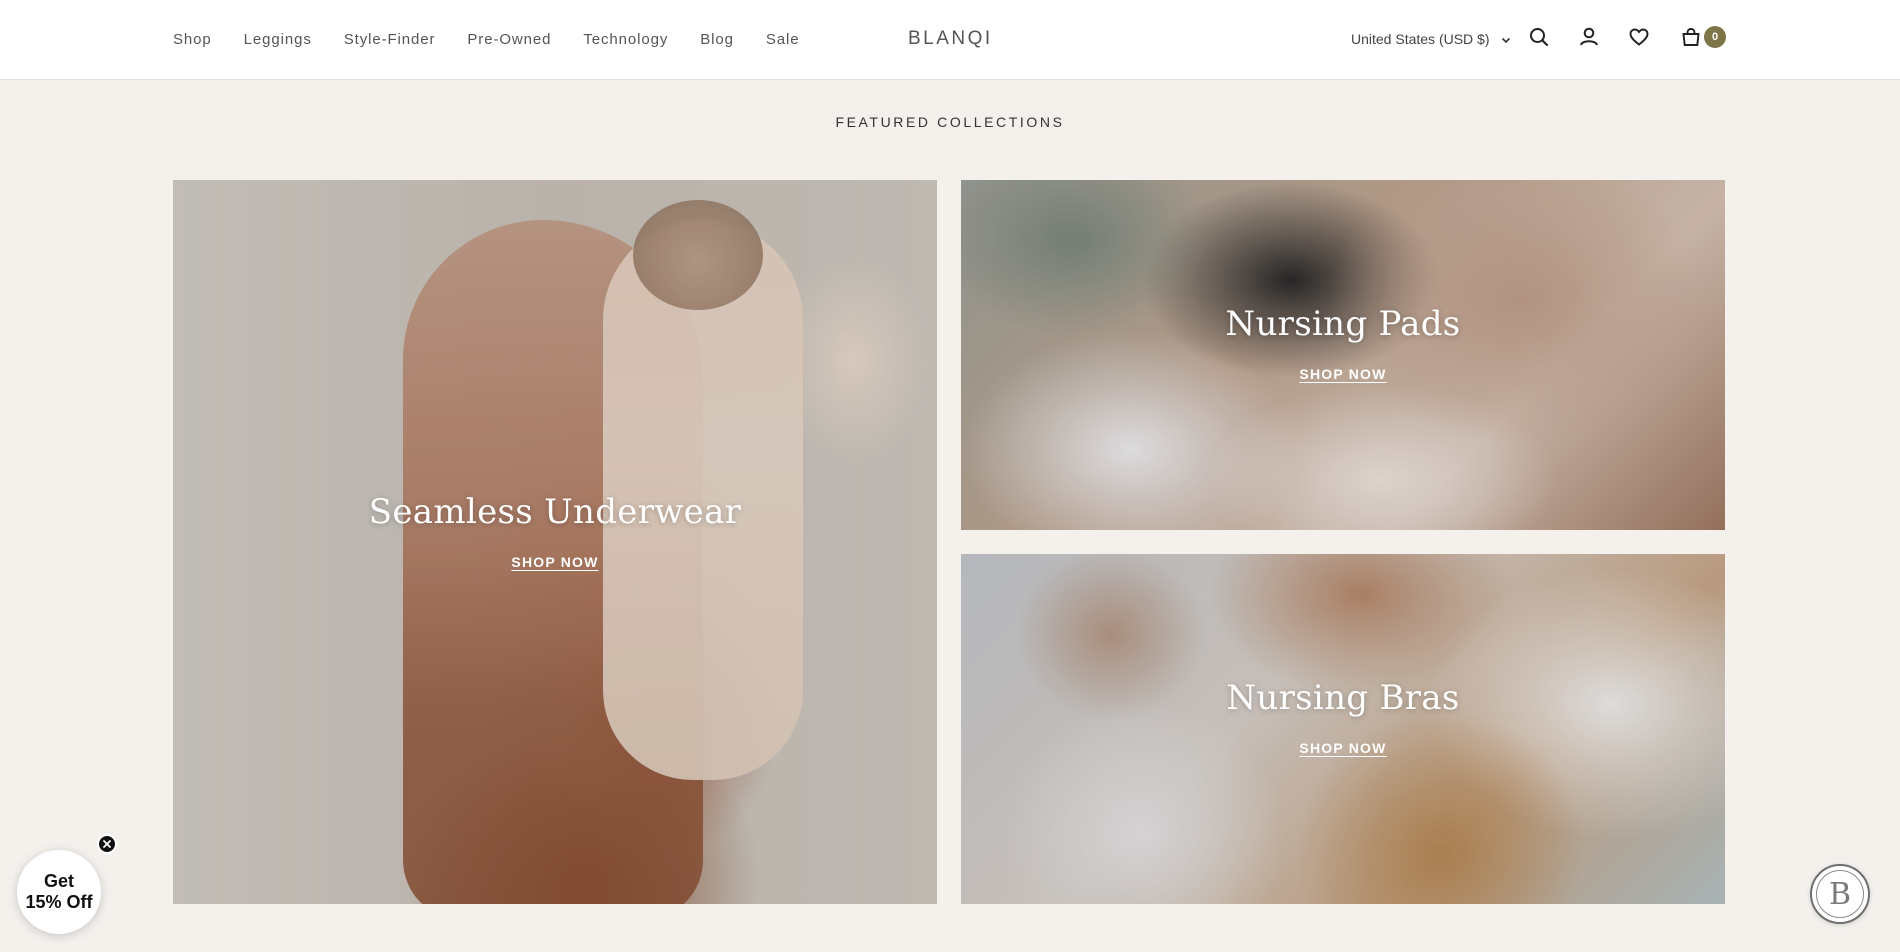 The image size is (1900, 952). I want to click on site-logo: BLANQI, so click(950, 39).